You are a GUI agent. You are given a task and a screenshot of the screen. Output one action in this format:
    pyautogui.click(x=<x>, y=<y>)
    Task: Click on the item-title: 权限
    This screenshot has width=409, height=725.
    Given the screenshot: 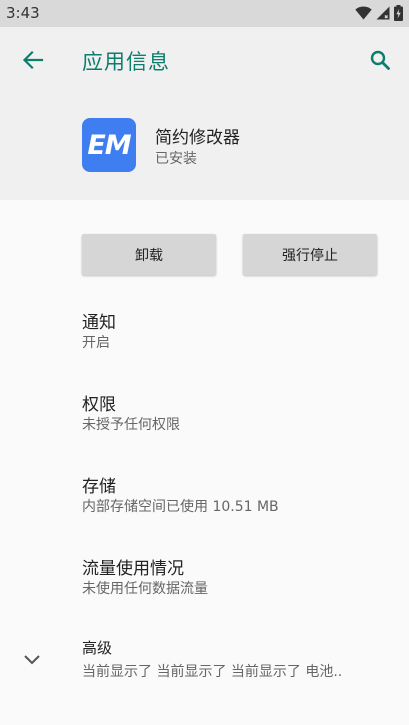 What is the action you would take?
    pyautogui.click(x=99, y=405)
    